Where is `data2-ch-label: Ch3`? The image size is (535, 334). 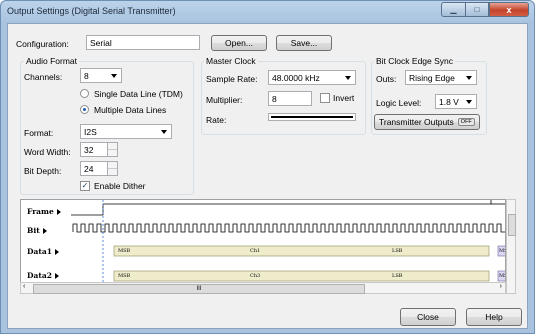 data2-ch-label: Ch3 is located at coordinates (255, 276).